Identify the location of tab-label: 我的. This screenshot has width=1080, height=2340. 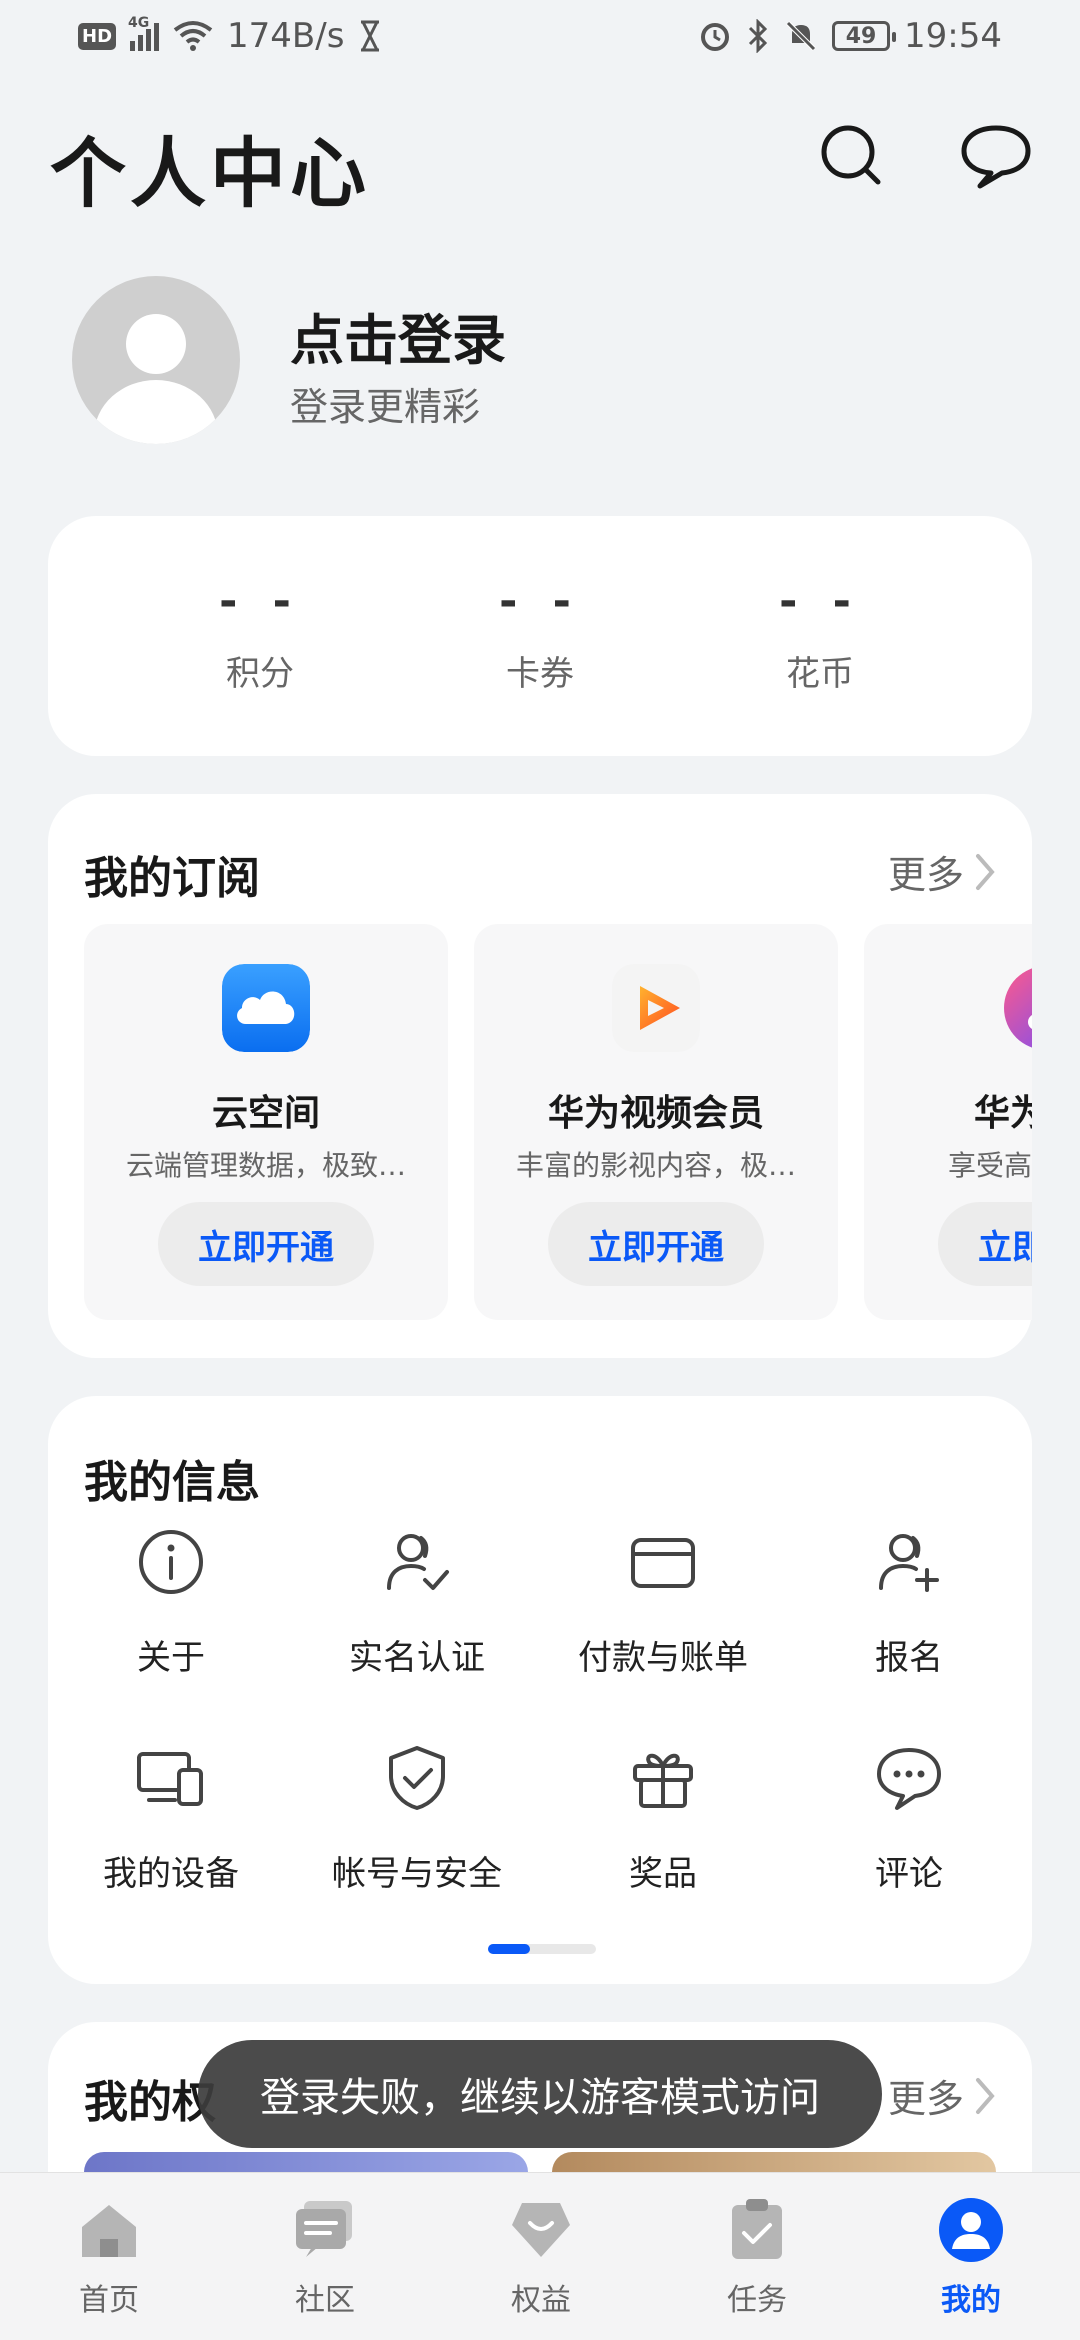
(971, 2300).